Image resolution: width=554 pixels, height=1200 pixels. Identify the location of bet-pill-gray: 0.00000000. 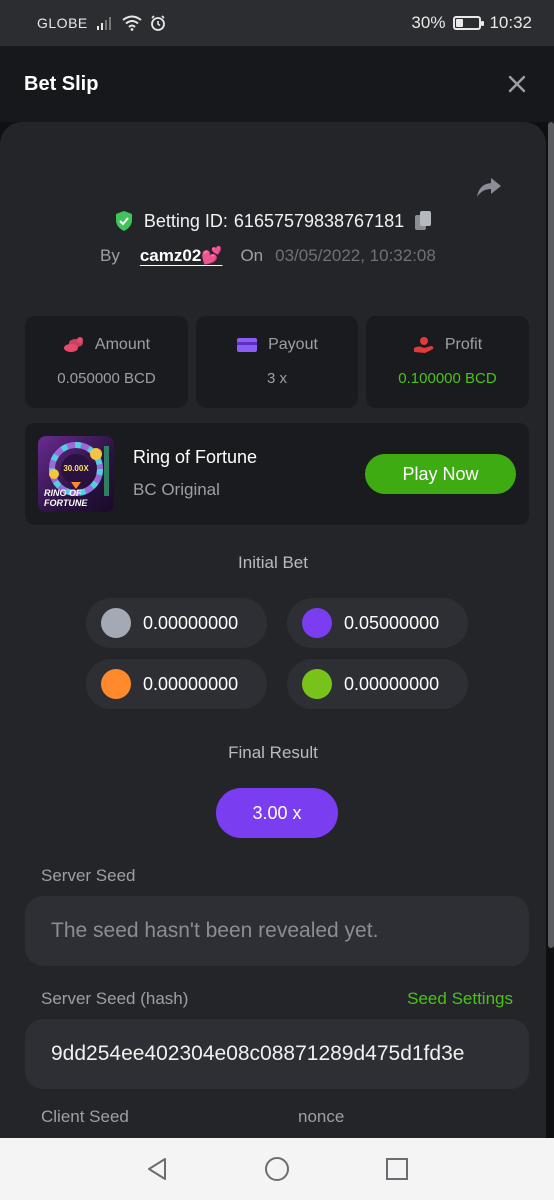
(176, 623).